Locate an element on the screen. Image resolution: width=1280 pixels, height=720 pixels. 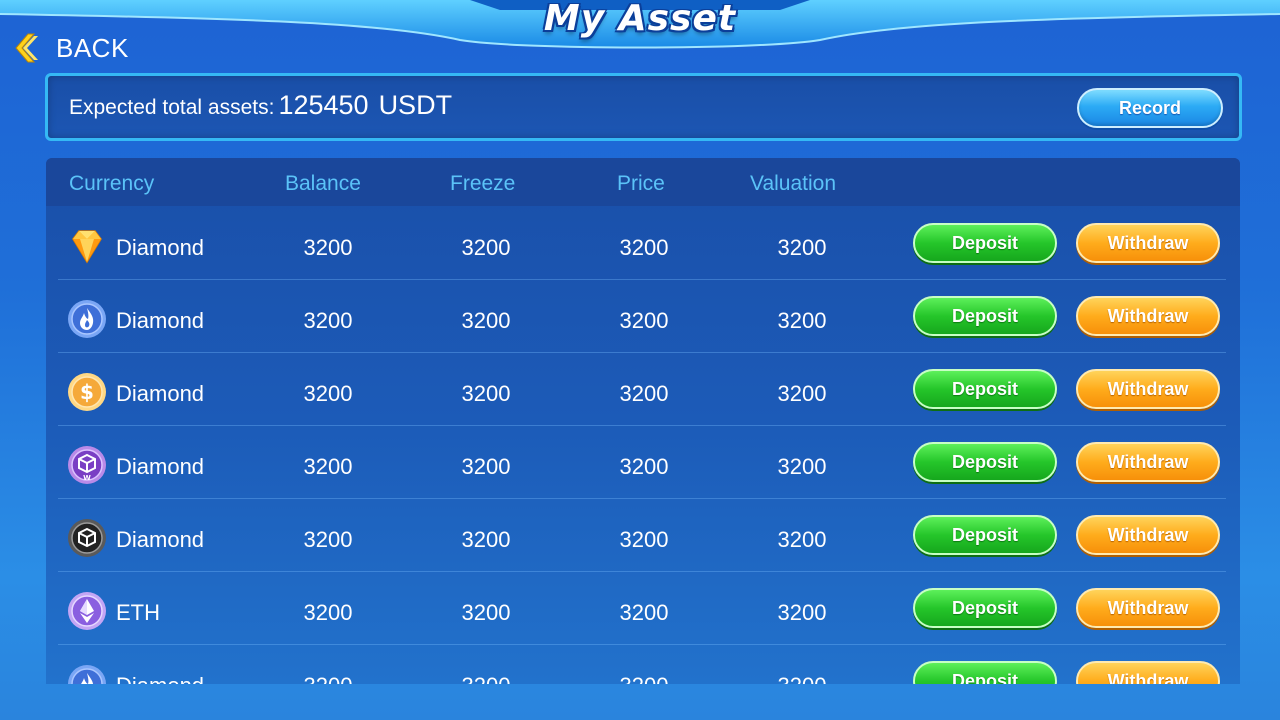
dark-cube-coin-icon is located at coordinates (87, 538).